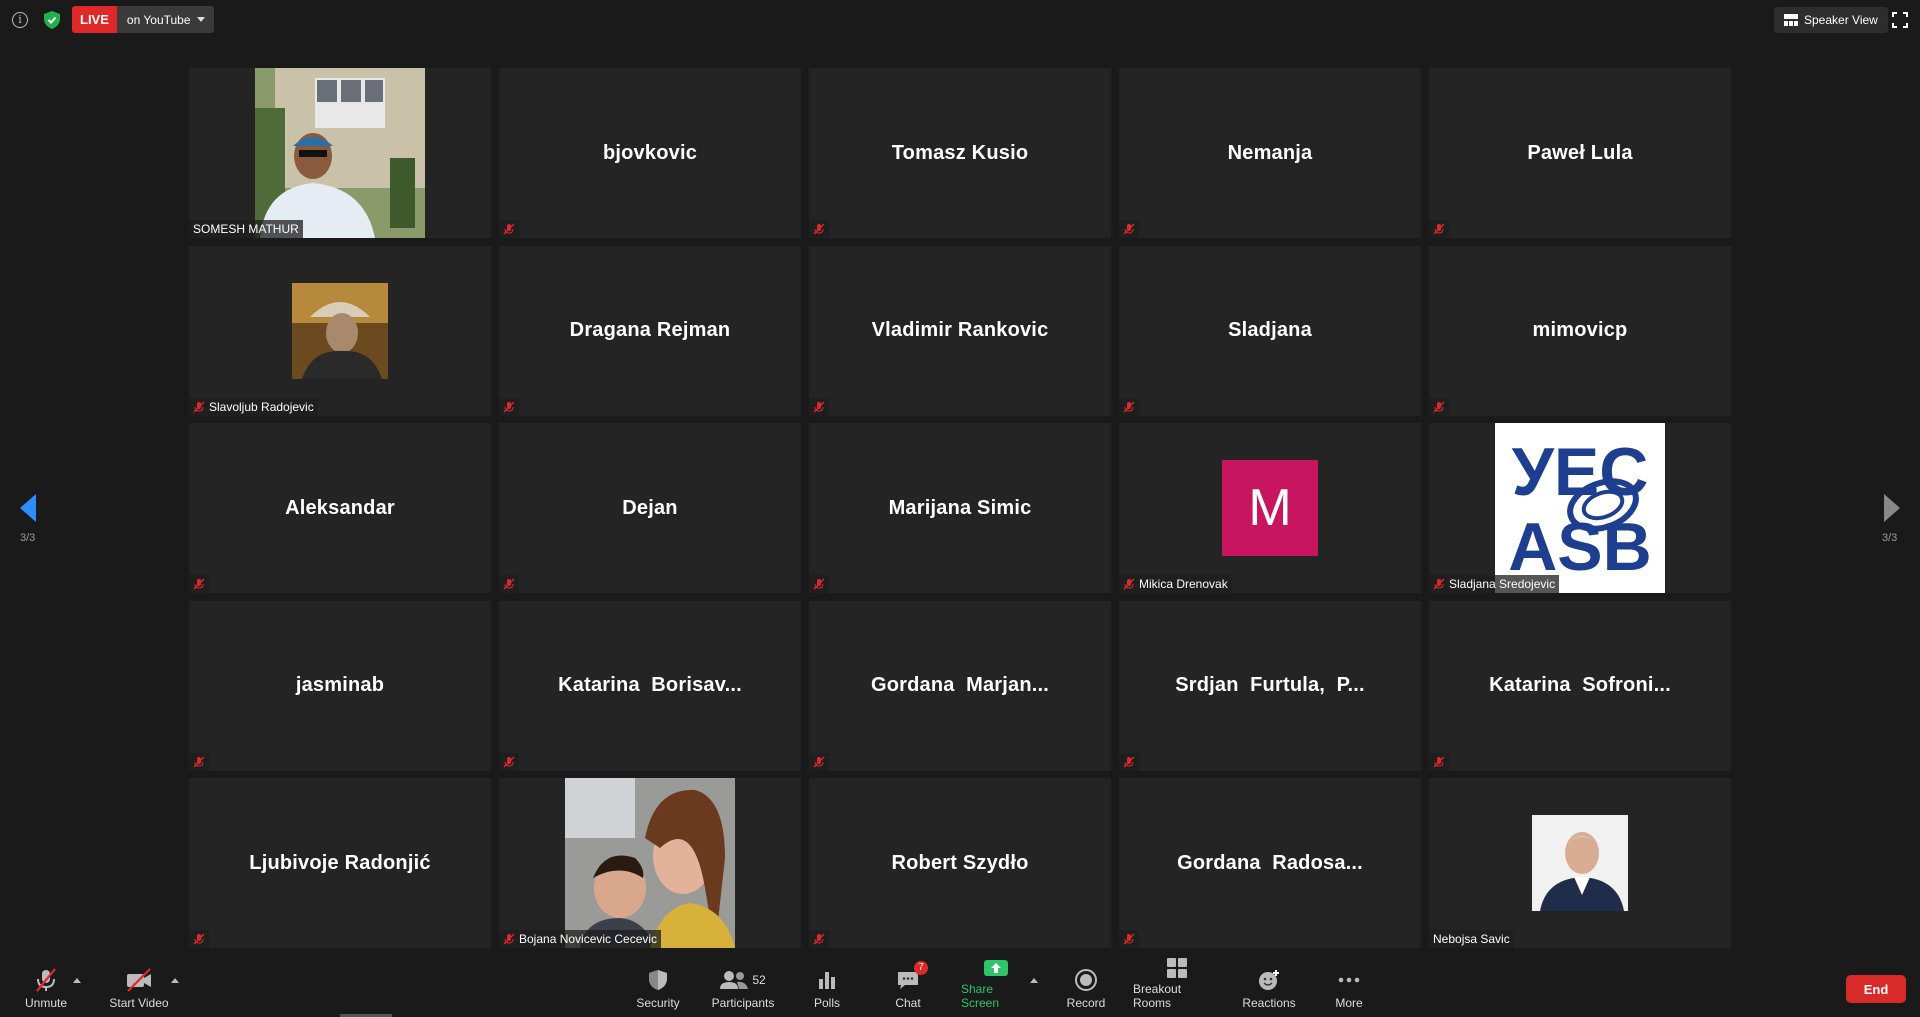  I want to click on live-stream-indicator: LIVE on YouTube, so click(143, 19).